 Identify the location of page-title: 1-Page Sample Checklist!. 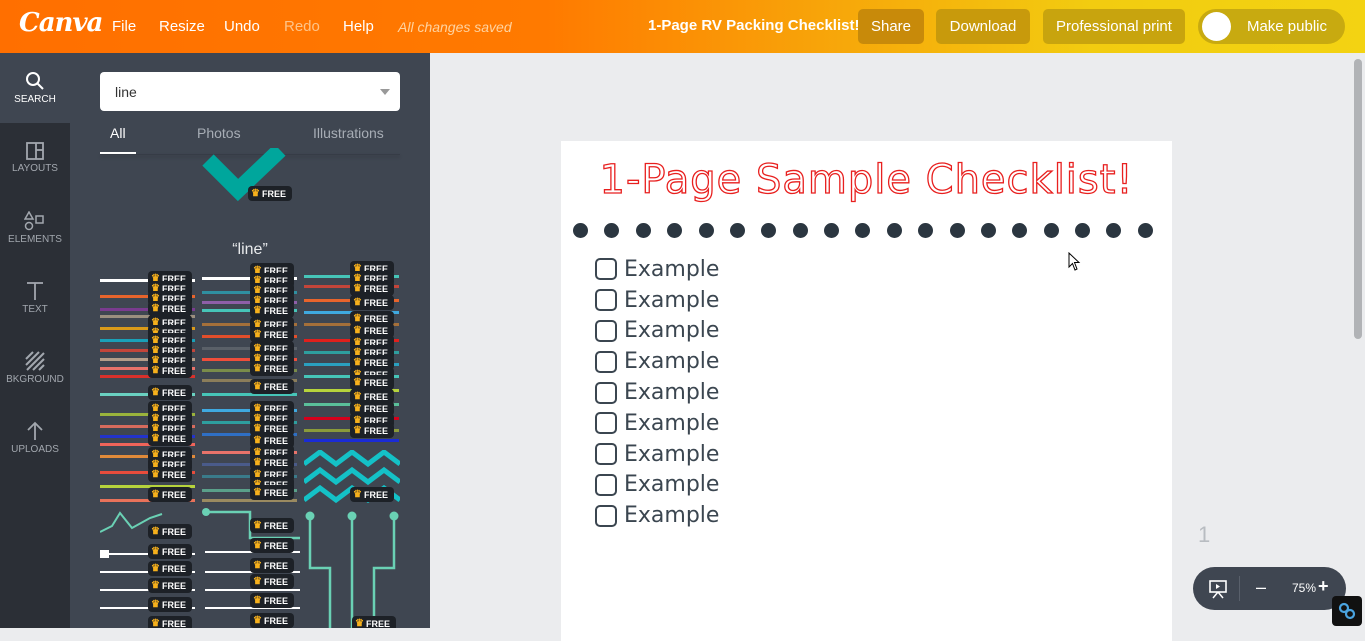
(866, 179).